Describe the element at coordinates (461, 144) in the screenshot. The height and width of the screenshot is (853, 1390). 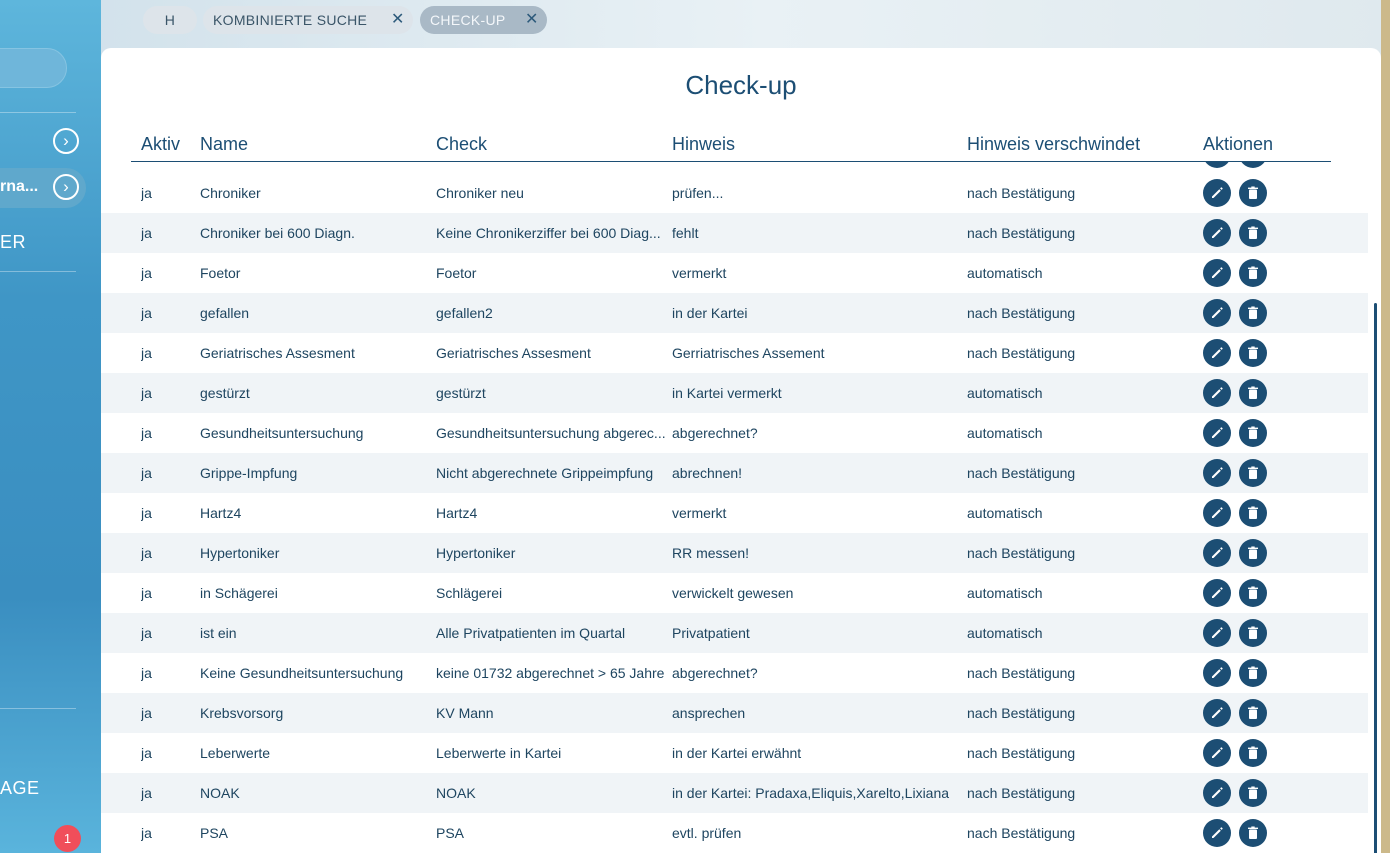
I see `column-header-check: Check` at that location.